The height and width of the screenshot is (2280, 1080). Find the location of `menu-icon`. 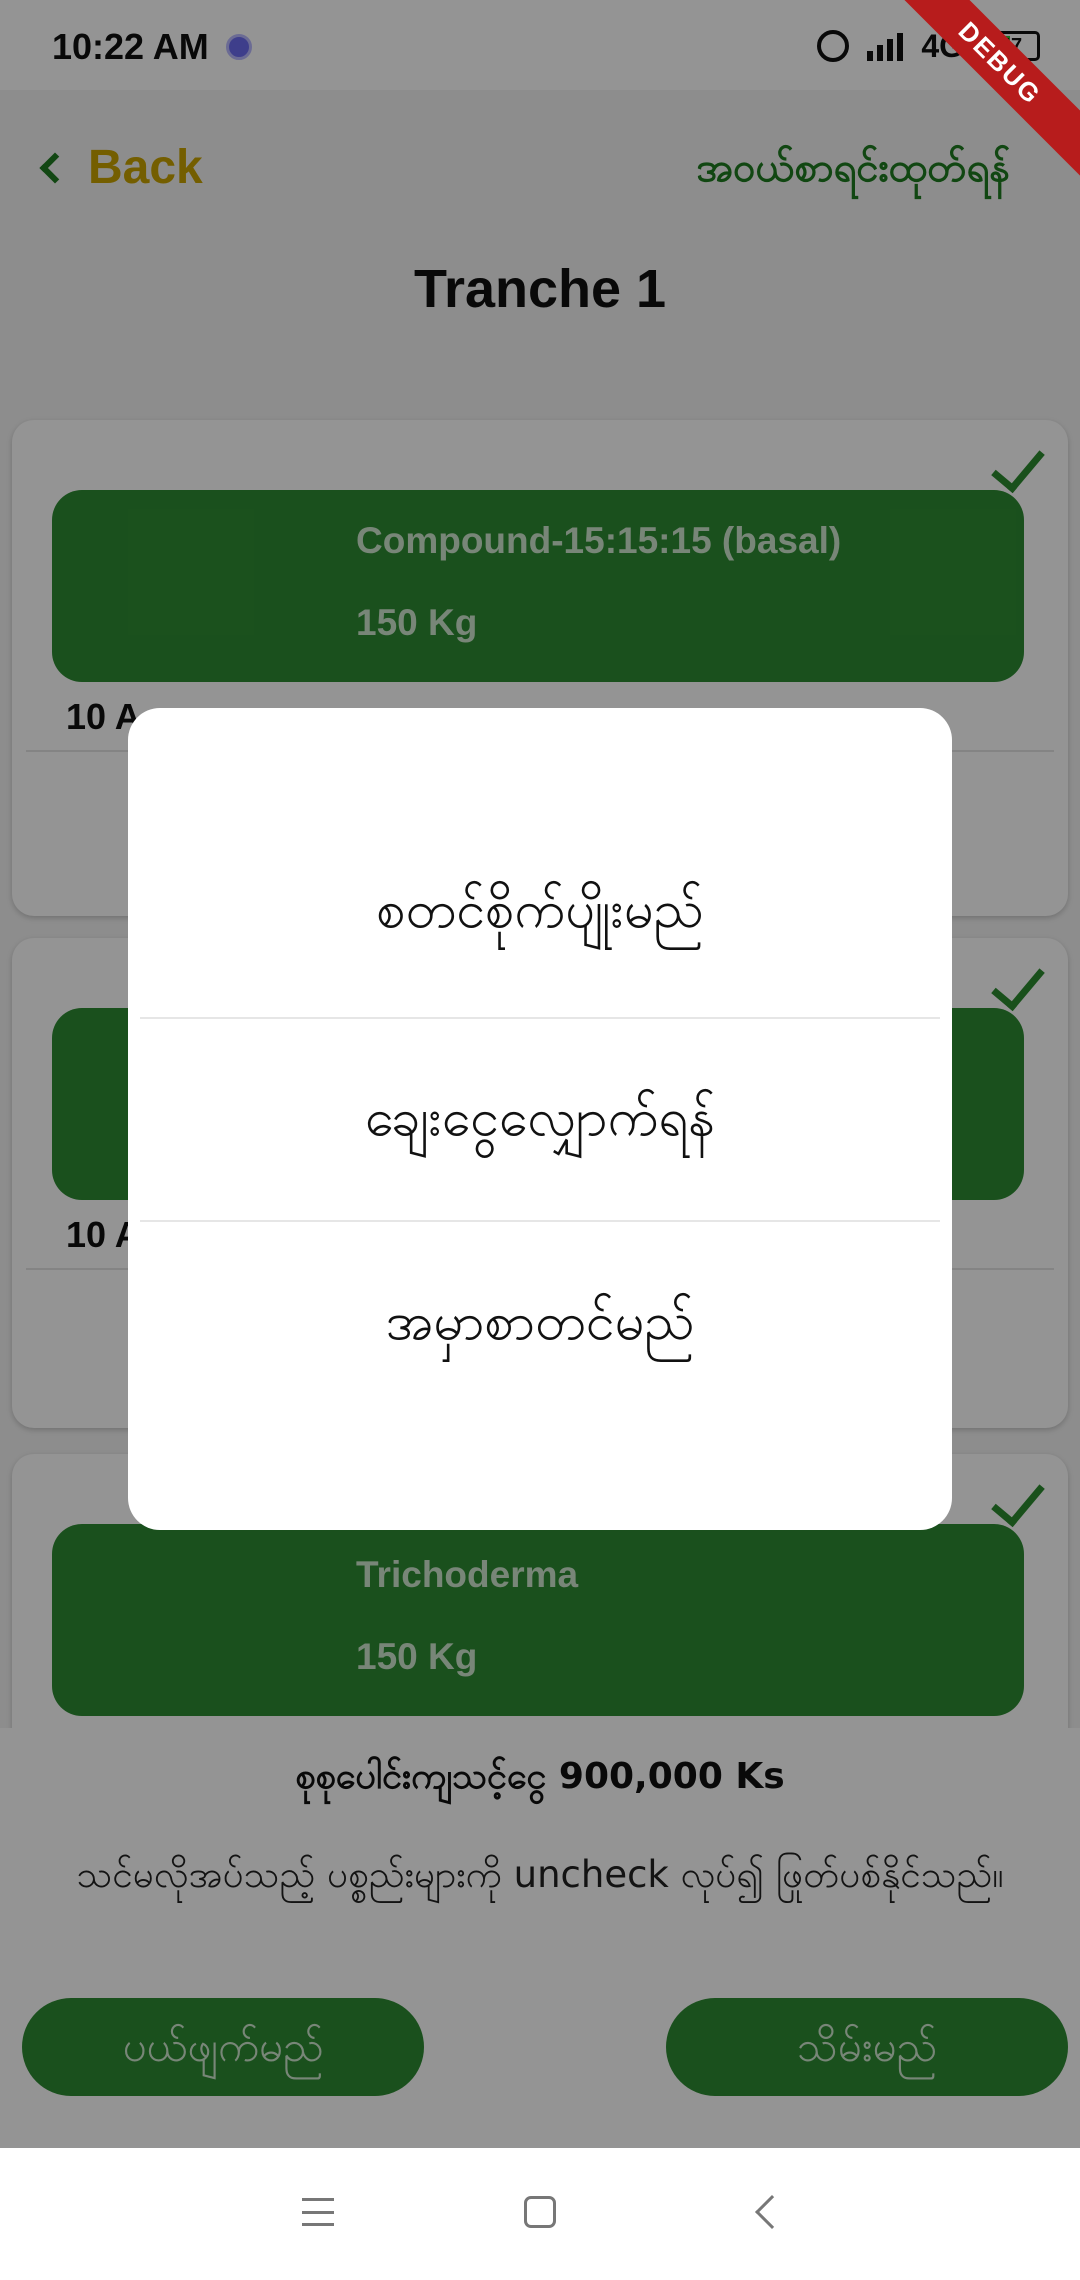

menu-icon is located at coordinates (318, 2212).